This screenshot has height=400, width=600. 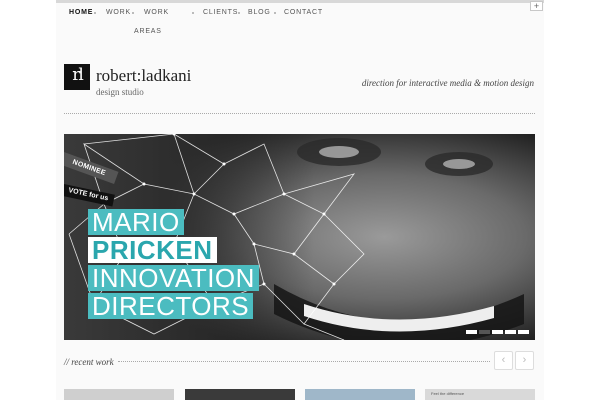 What do you see at coordinates (152, 250) in the screenshot?
I see `hero-headline-line: PRICKEN` at bounding box center [152, 250].